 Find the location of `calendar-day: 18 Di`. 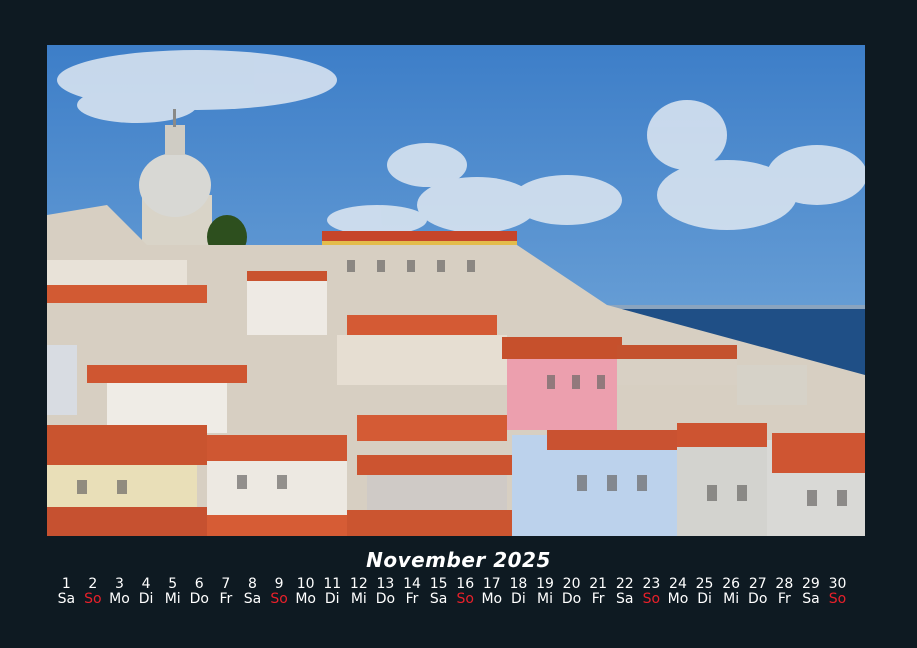

calendar-day: 18 Di is located at coordinates (518, 592).